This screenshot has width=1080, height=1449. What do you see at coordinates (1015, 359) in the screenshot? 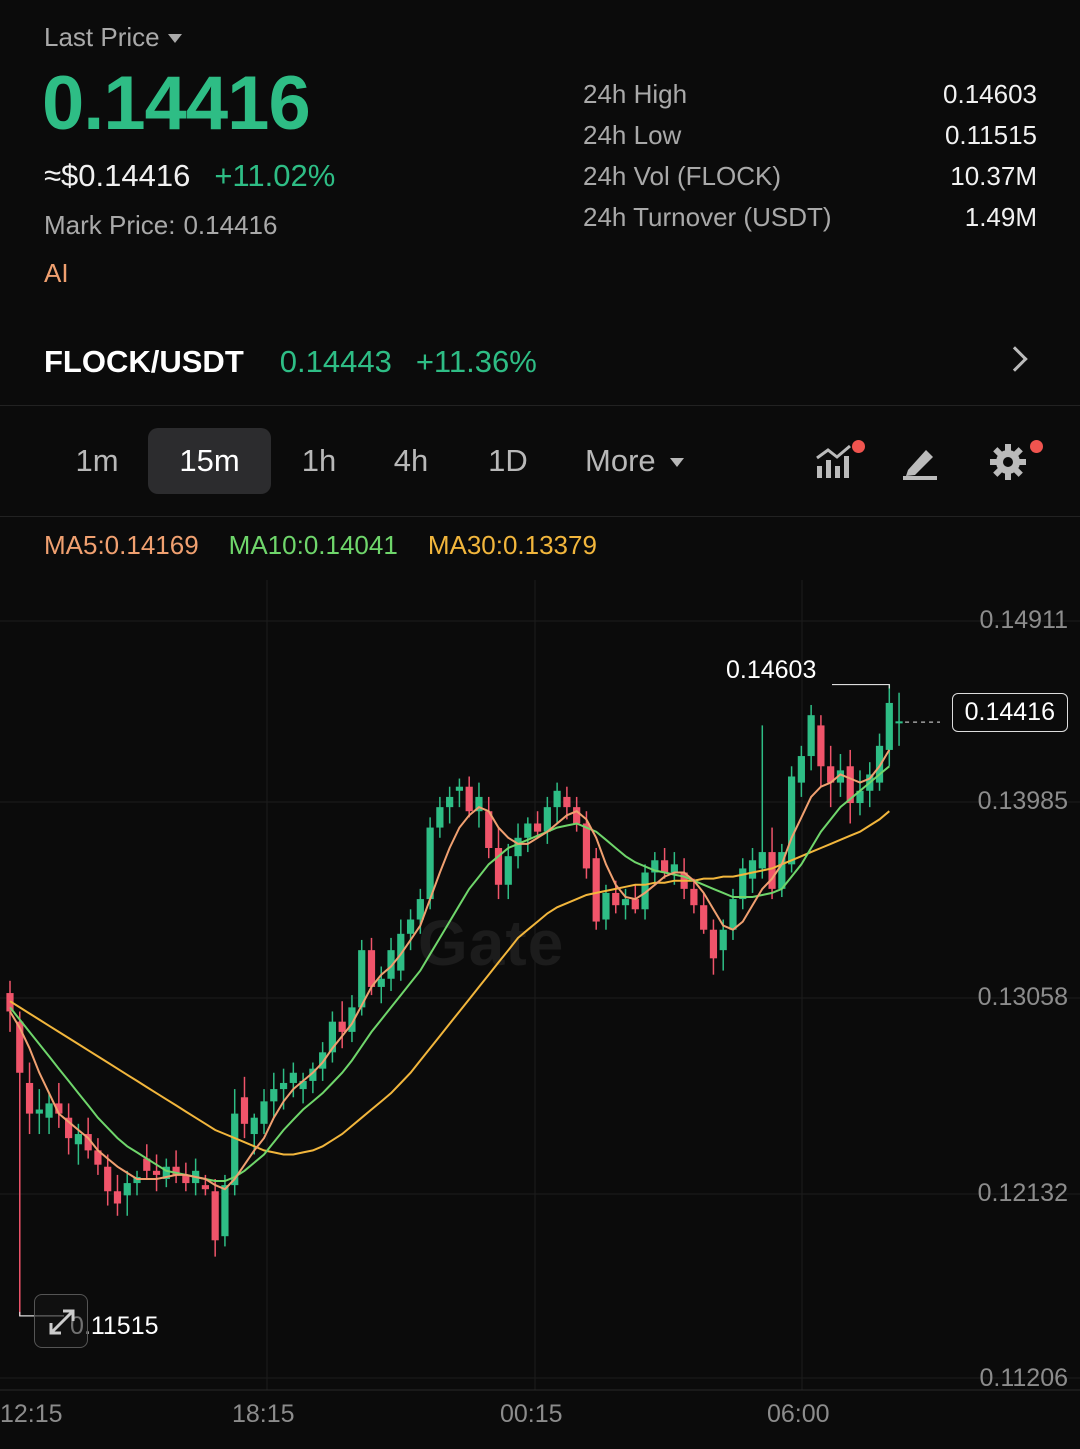
I see `chevron-right-icon` at bounding box center [1015, 359].